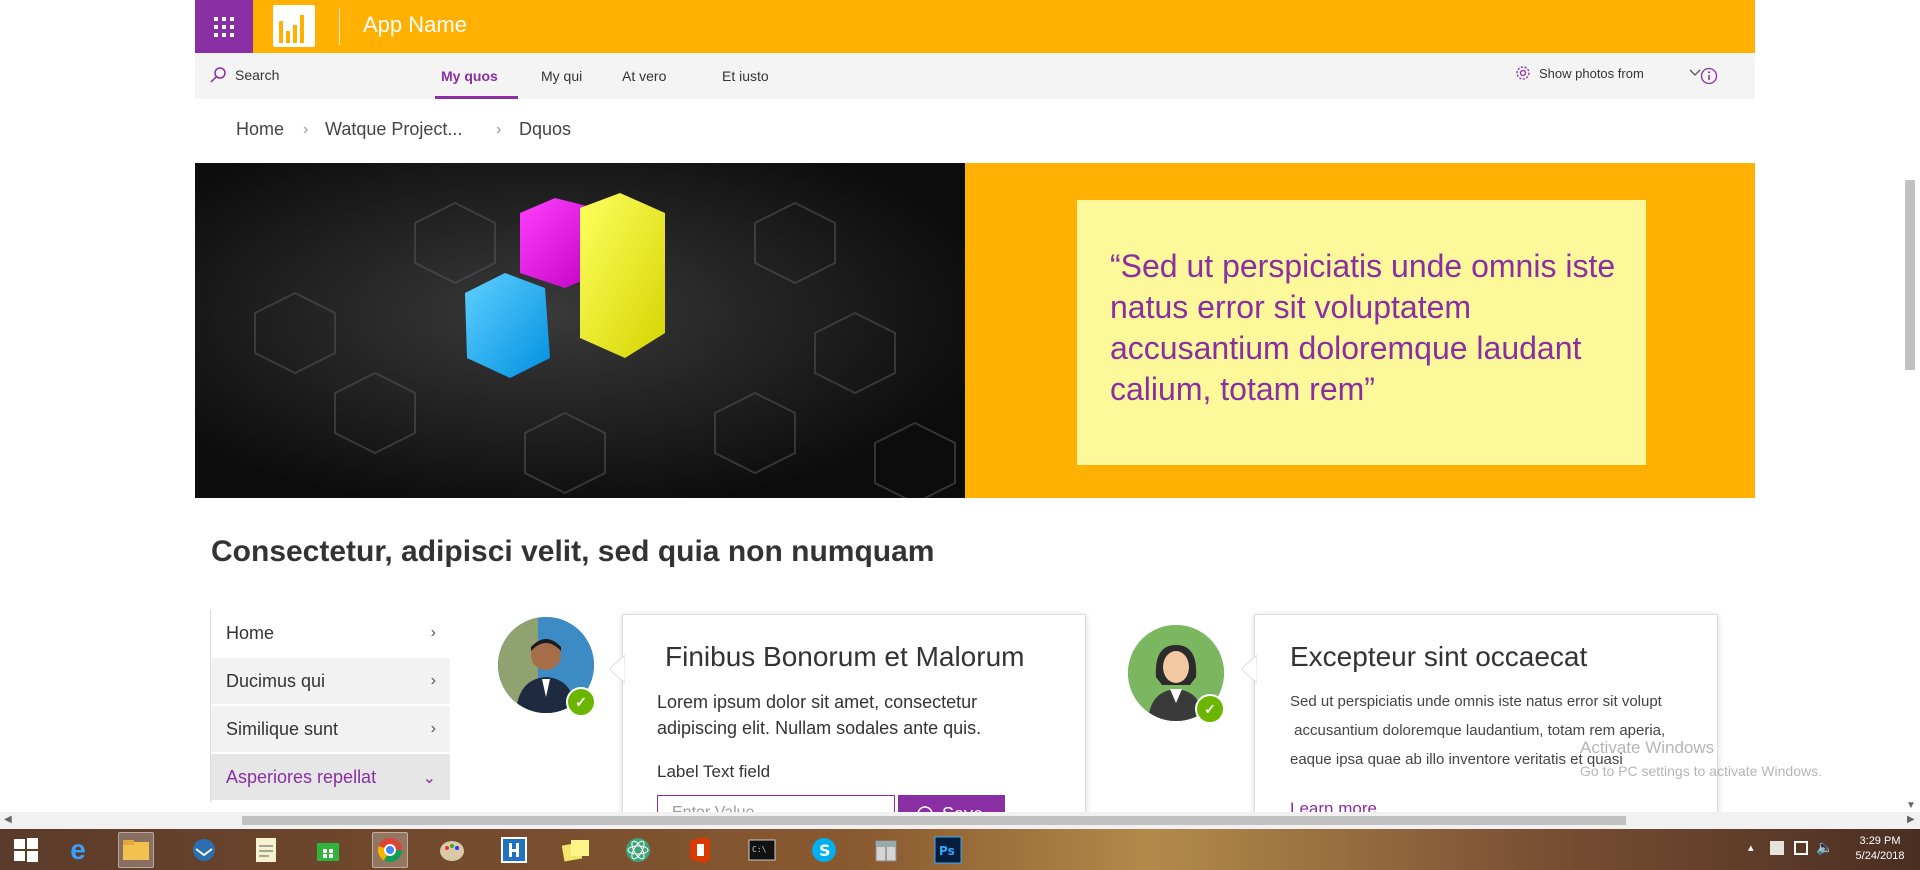  What do you see at coordinates (576, 850) in the screenshot?
I see `sticky-notes-icon` at bounding box center [576, 850].